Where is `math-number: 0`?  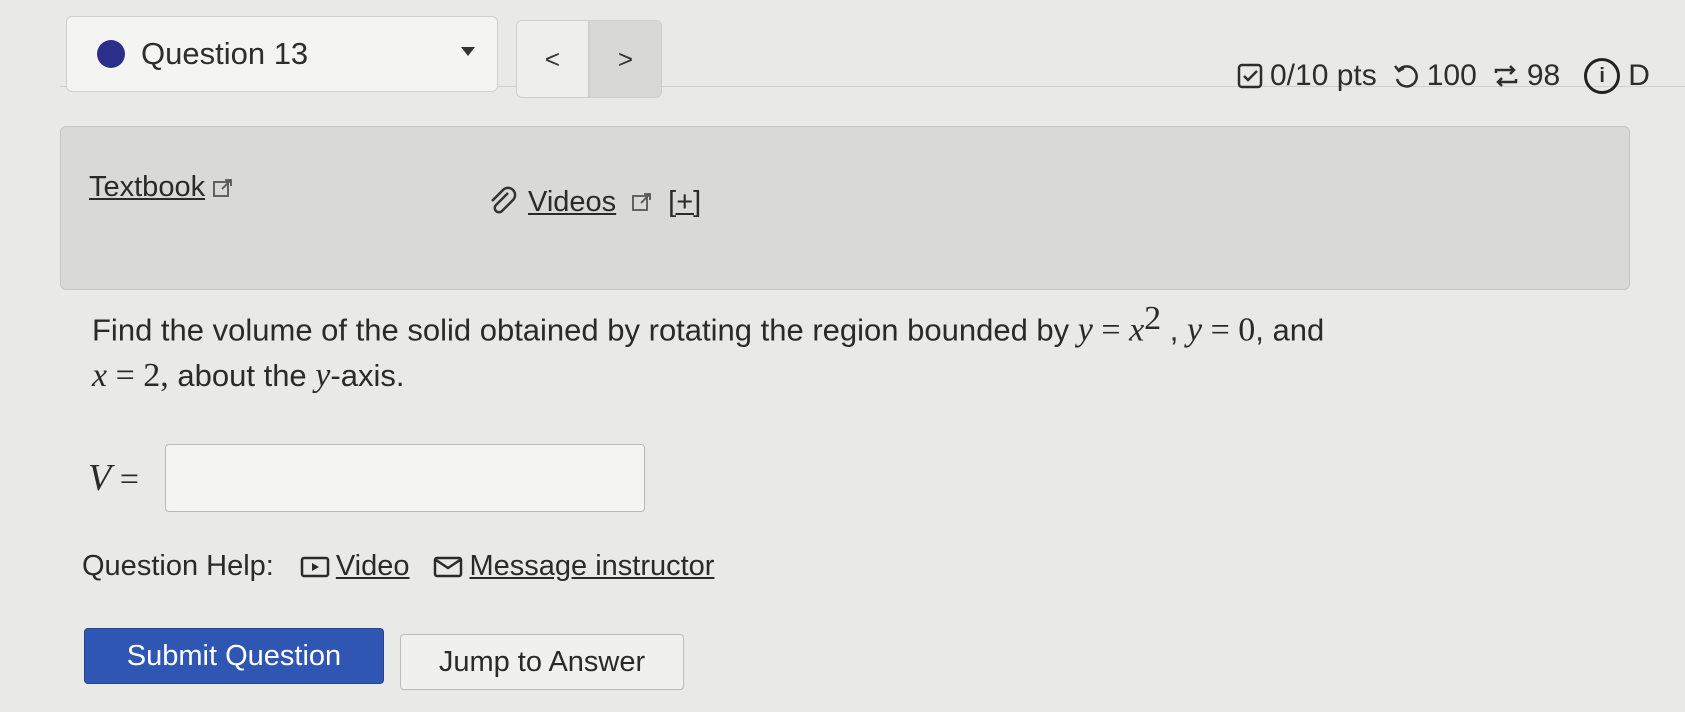 math-number: 0 is located at coordinates (1247, 330).